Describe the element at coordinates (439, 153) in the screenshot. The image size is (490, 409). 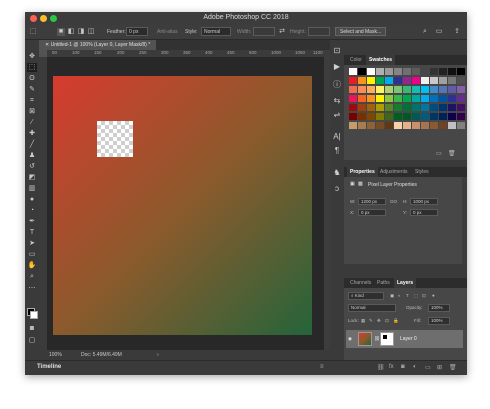
I see `new-swatch-group-icon: ▭` at that location.